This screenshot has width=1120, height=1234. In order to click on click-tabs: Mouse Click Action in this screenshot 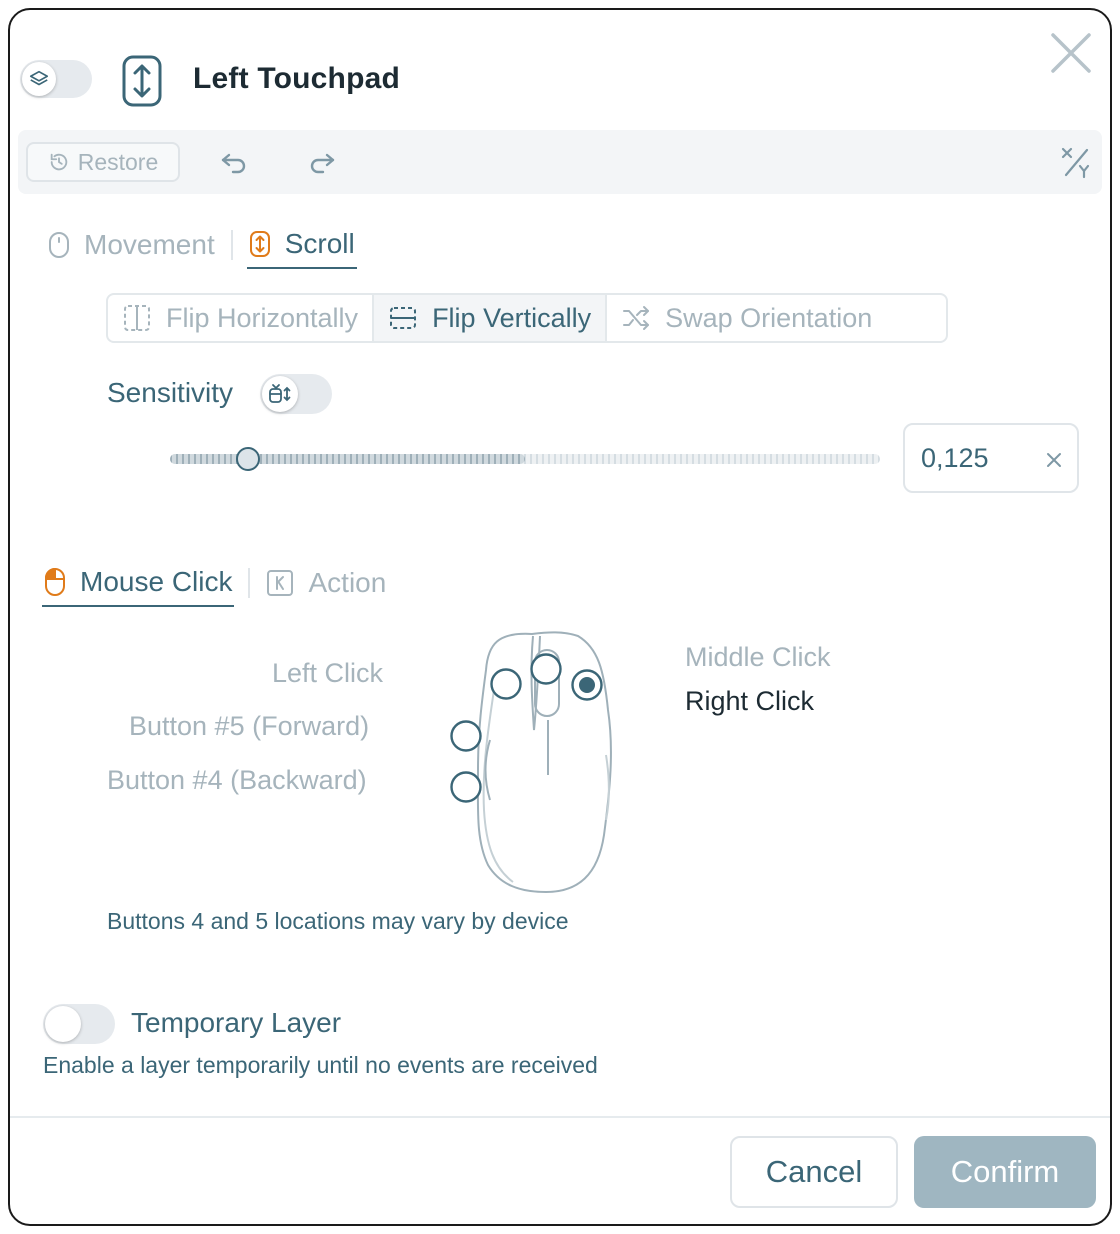, I will do `click(215, 583)`.